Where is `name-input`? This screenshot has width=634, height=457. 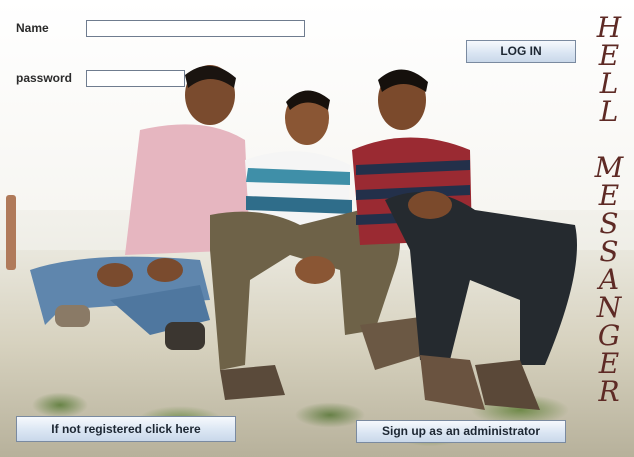
name-input is located at coordinates (195, 28).